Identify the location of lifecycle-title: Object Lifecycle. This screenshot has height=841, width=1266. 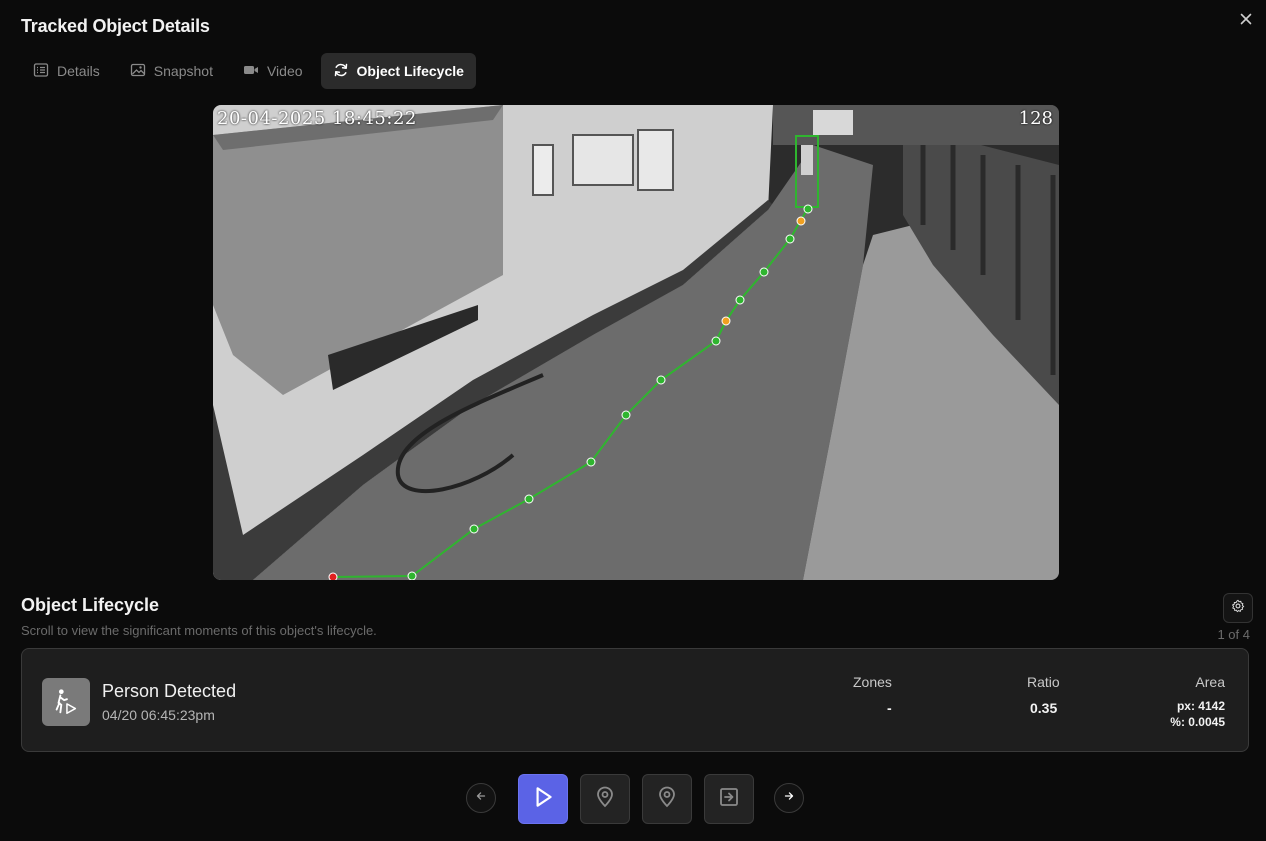
(90, 605).